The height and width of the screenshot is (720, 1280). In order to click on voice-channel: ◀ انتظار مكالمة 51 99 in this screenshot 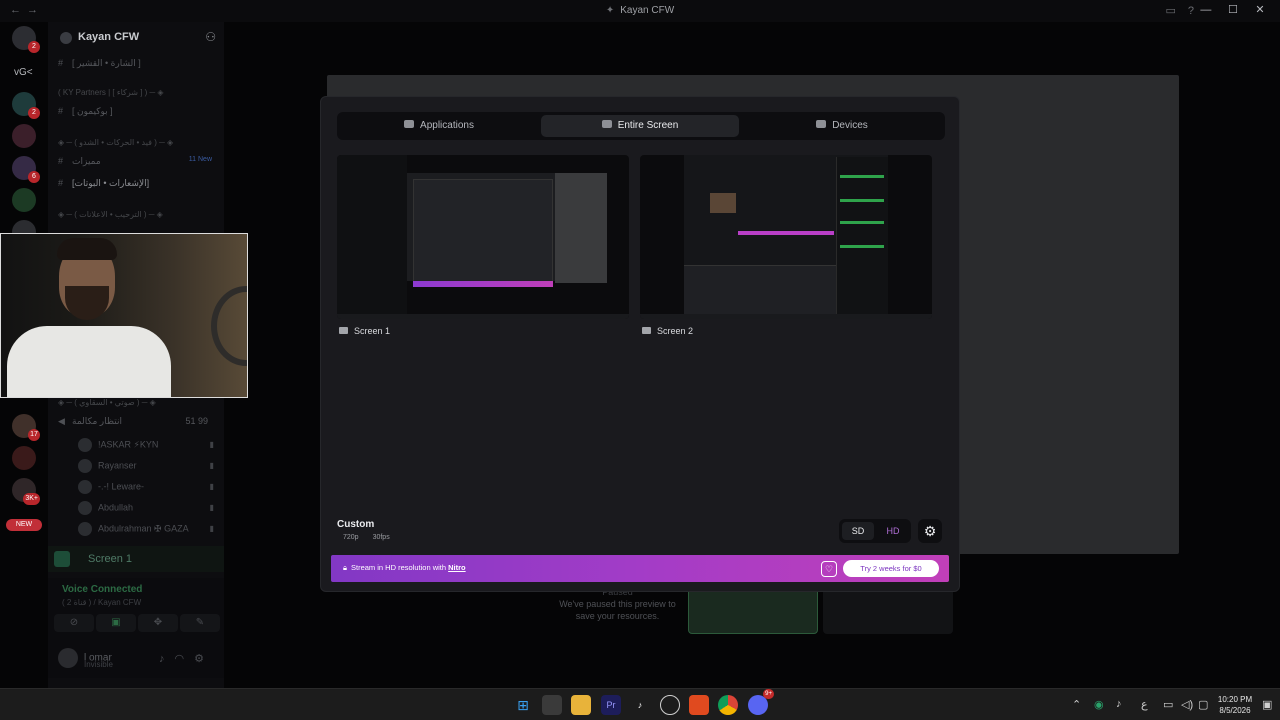, I will do `click(138, 424)`.